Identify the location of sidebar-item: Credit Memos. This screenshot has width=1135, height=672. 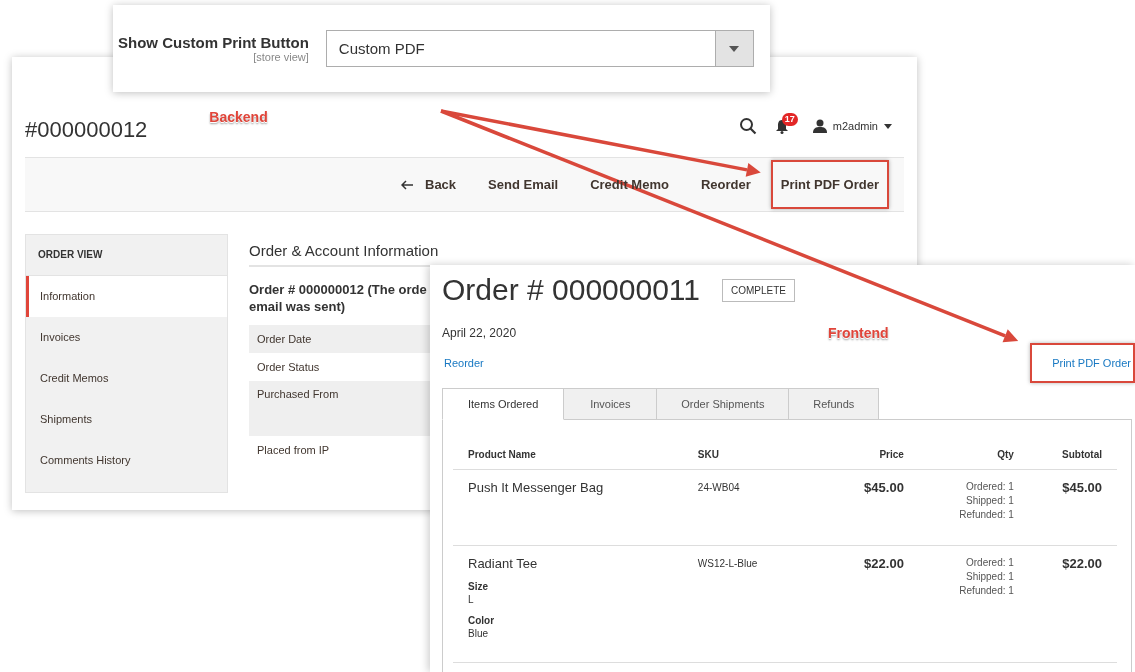
(126, 378).